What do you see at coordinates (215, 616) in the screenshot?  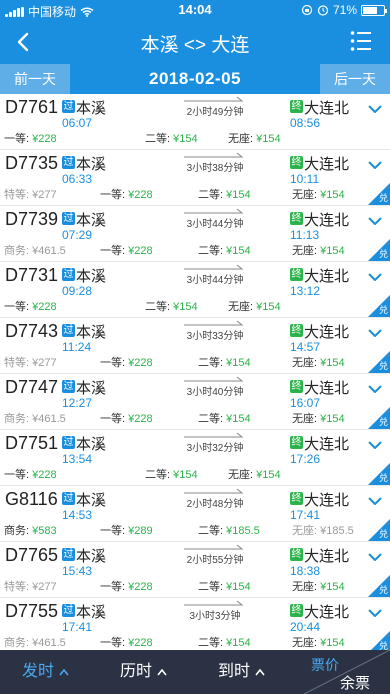 I see `duration-text: 3小时3分钟` at bounding box center [215, 616].